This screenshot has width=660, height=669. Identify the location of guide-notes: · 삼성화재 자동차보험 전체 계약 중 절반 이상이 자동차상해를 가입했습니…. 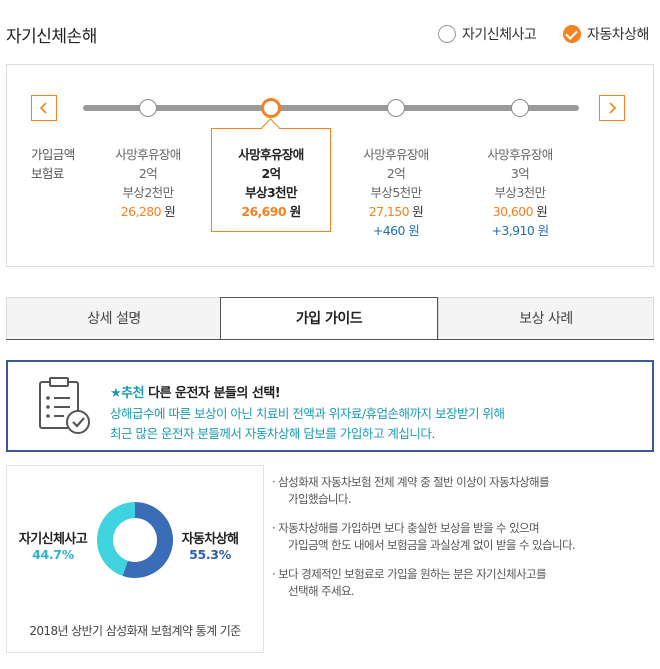
(462, 543).